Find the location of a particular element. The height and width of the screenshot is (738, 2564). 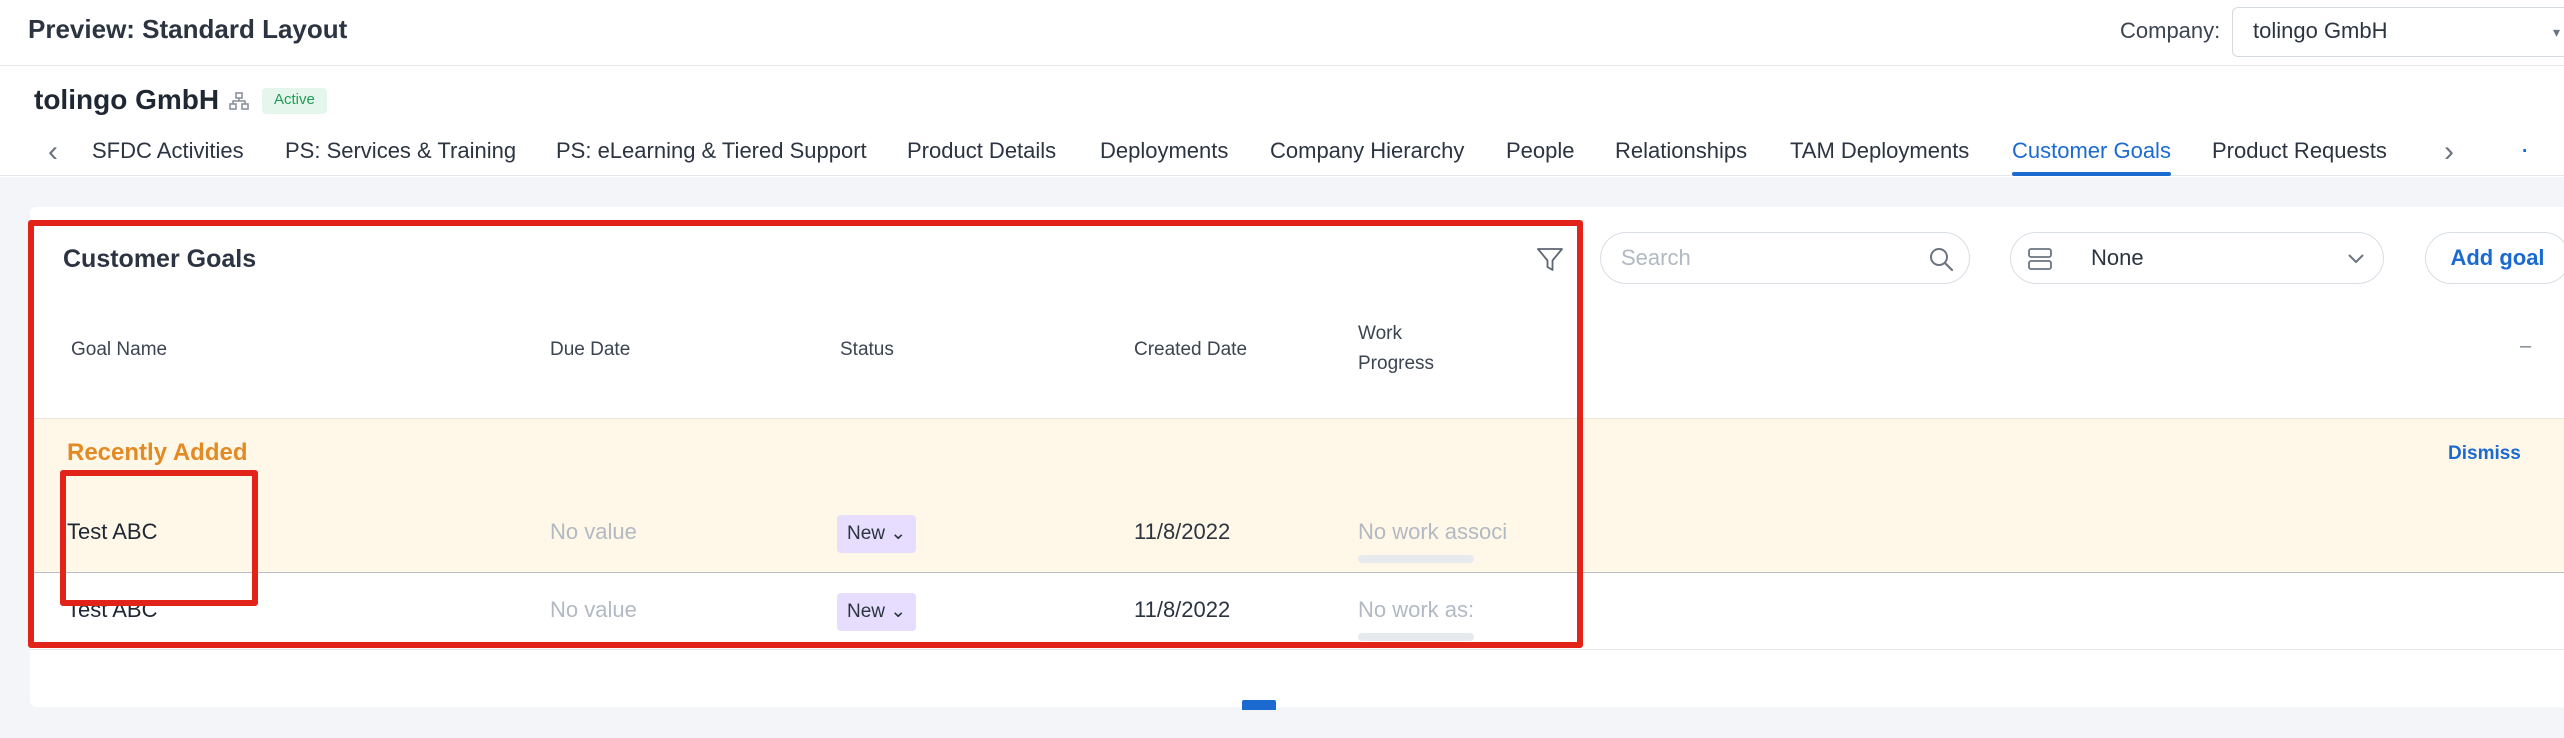

chevron-down-icon: ▾ is located at coordinates (2556, 32).